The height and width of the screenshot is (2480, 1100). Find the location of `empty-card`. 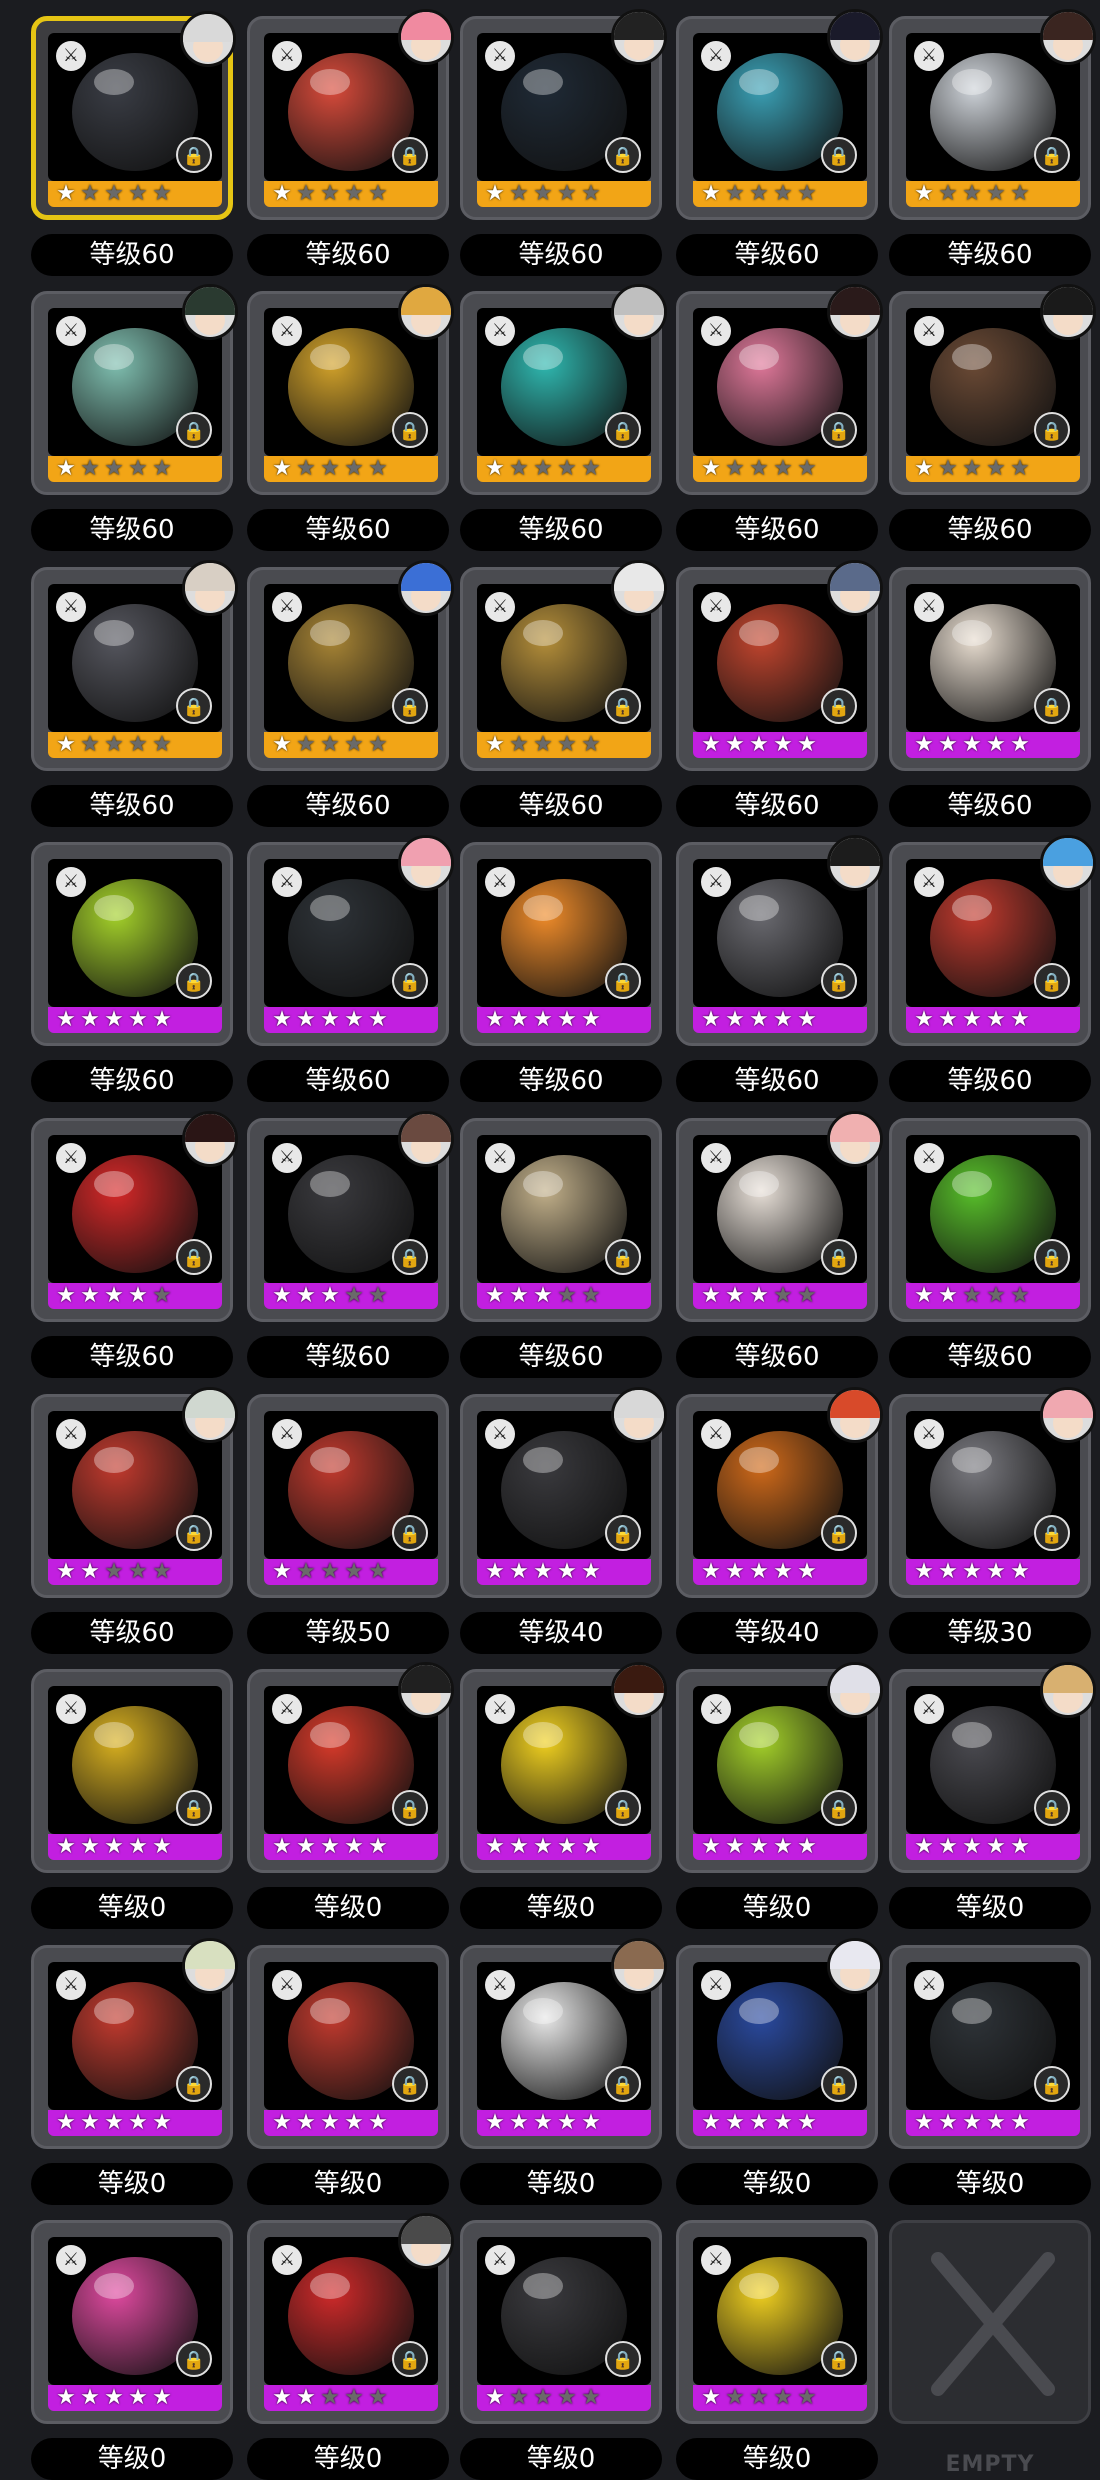

empty-card is located at coordinates (990, 2322).